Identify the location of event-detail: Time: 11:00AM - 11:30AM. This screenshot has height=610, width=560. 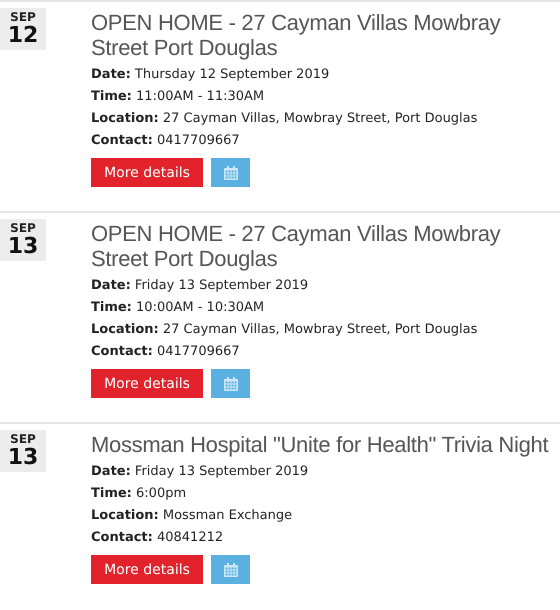
(178, 97).